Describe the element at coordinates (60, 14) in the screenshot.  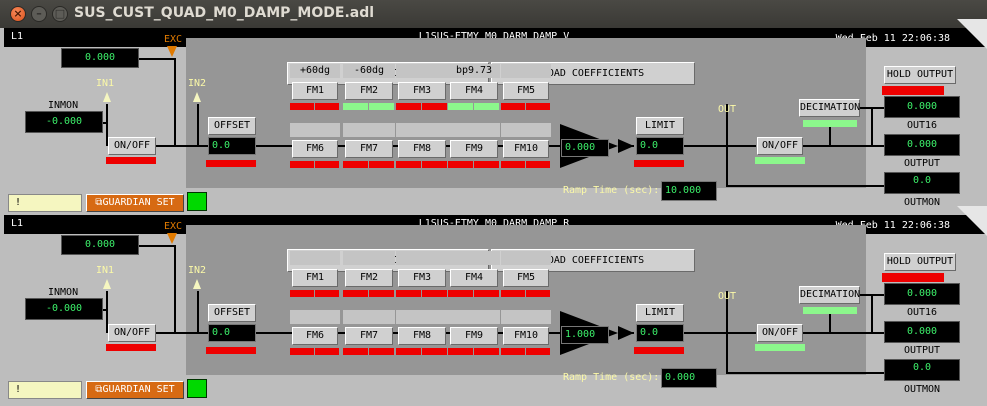
I see `window-maximize-button: □` at that location.